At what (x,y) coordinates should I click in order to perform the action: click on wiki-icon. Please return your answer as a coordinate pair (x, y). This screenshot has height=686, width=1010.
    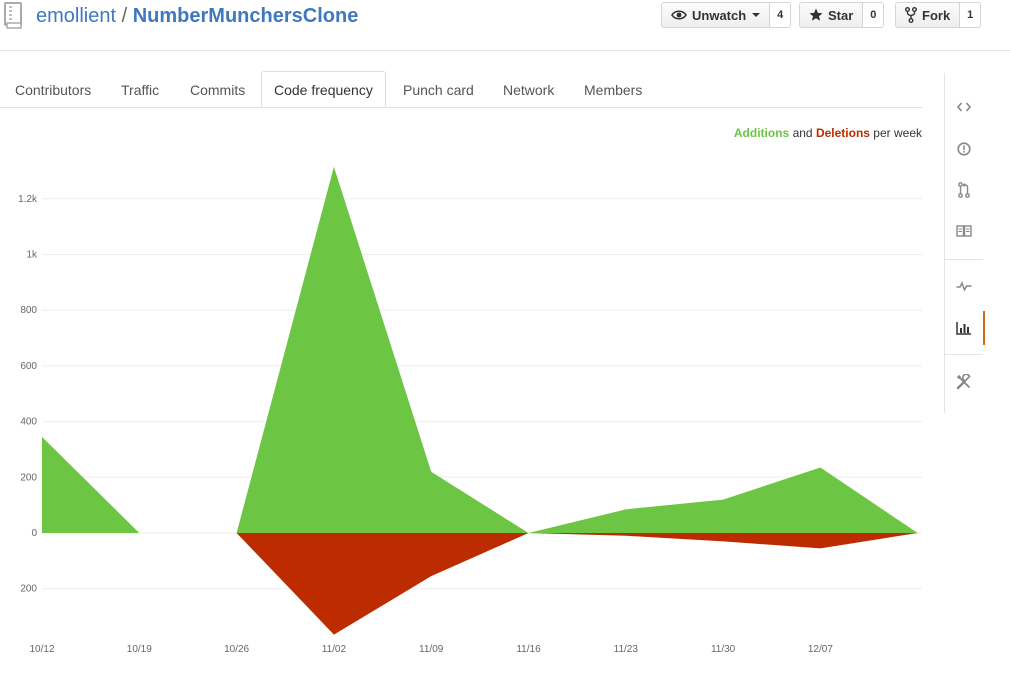
    Looking at the image, I should click on (964, 231).